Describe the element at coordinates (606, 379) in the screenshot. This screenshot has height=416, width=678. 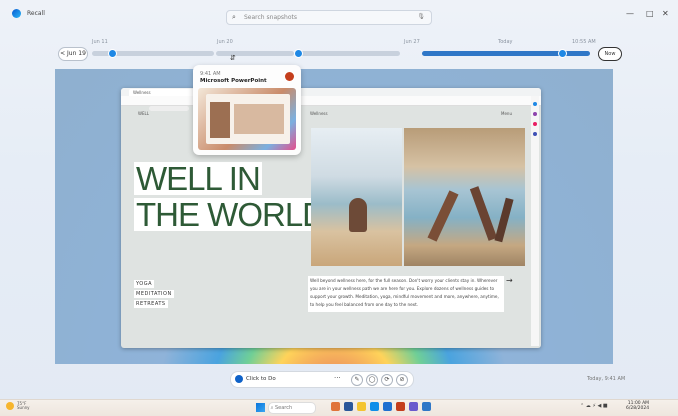
I see `snapshot-timestamp: Today, 9:41 AM` at that location.